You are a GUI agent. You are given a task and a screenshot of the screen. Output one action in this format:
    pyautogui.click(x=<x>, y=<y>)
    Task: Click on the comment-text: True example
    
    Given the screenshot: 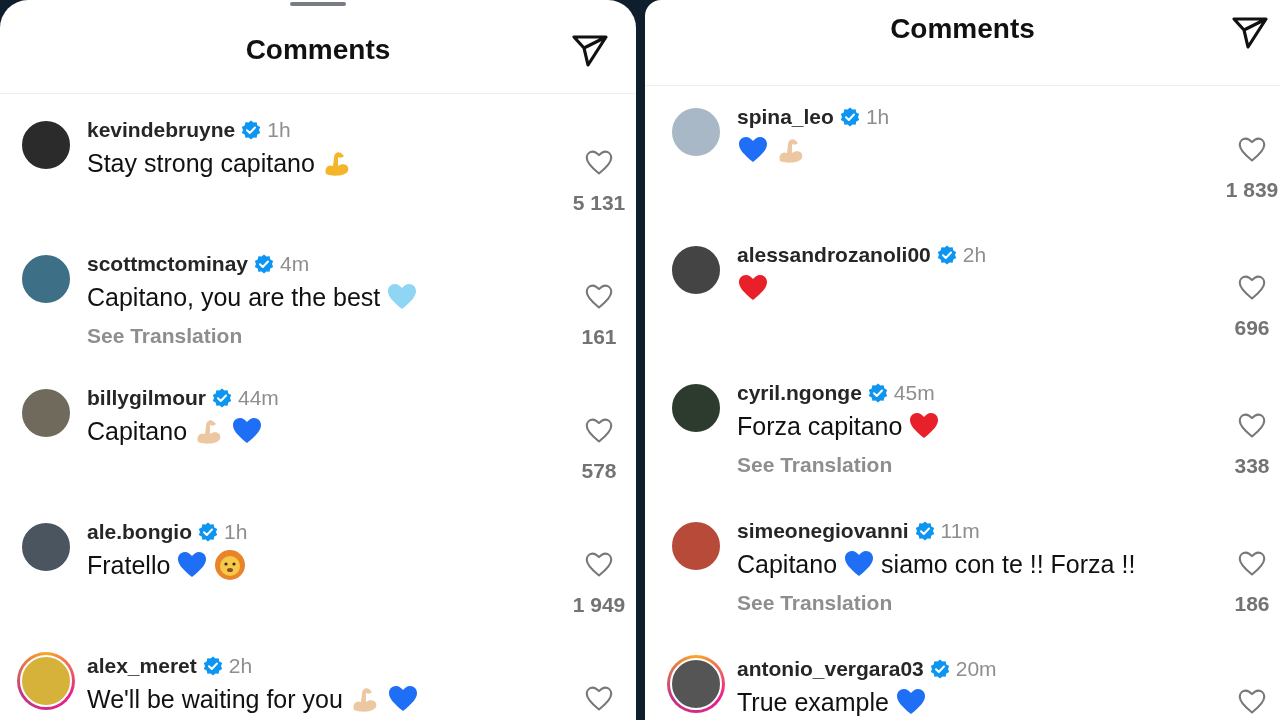 What is the action you would take?
    pyautogui.click(x=813, y=702)
    